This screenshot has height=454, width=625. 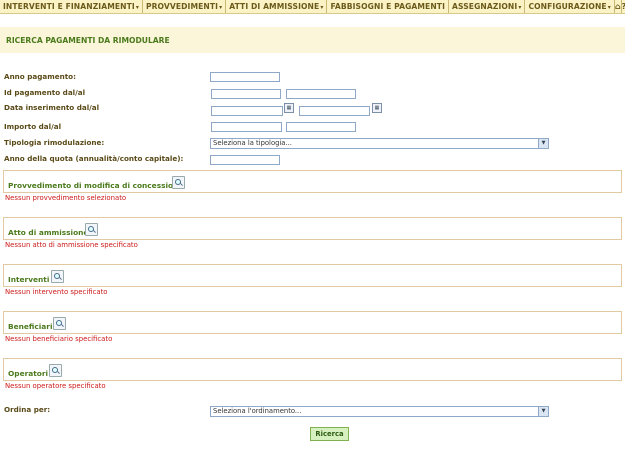 What do you see at coordinates (45, 92) in the screenshot?
I see `id-pagamento-label: Id pagamento dal/al` at bounding box center [45, 92].